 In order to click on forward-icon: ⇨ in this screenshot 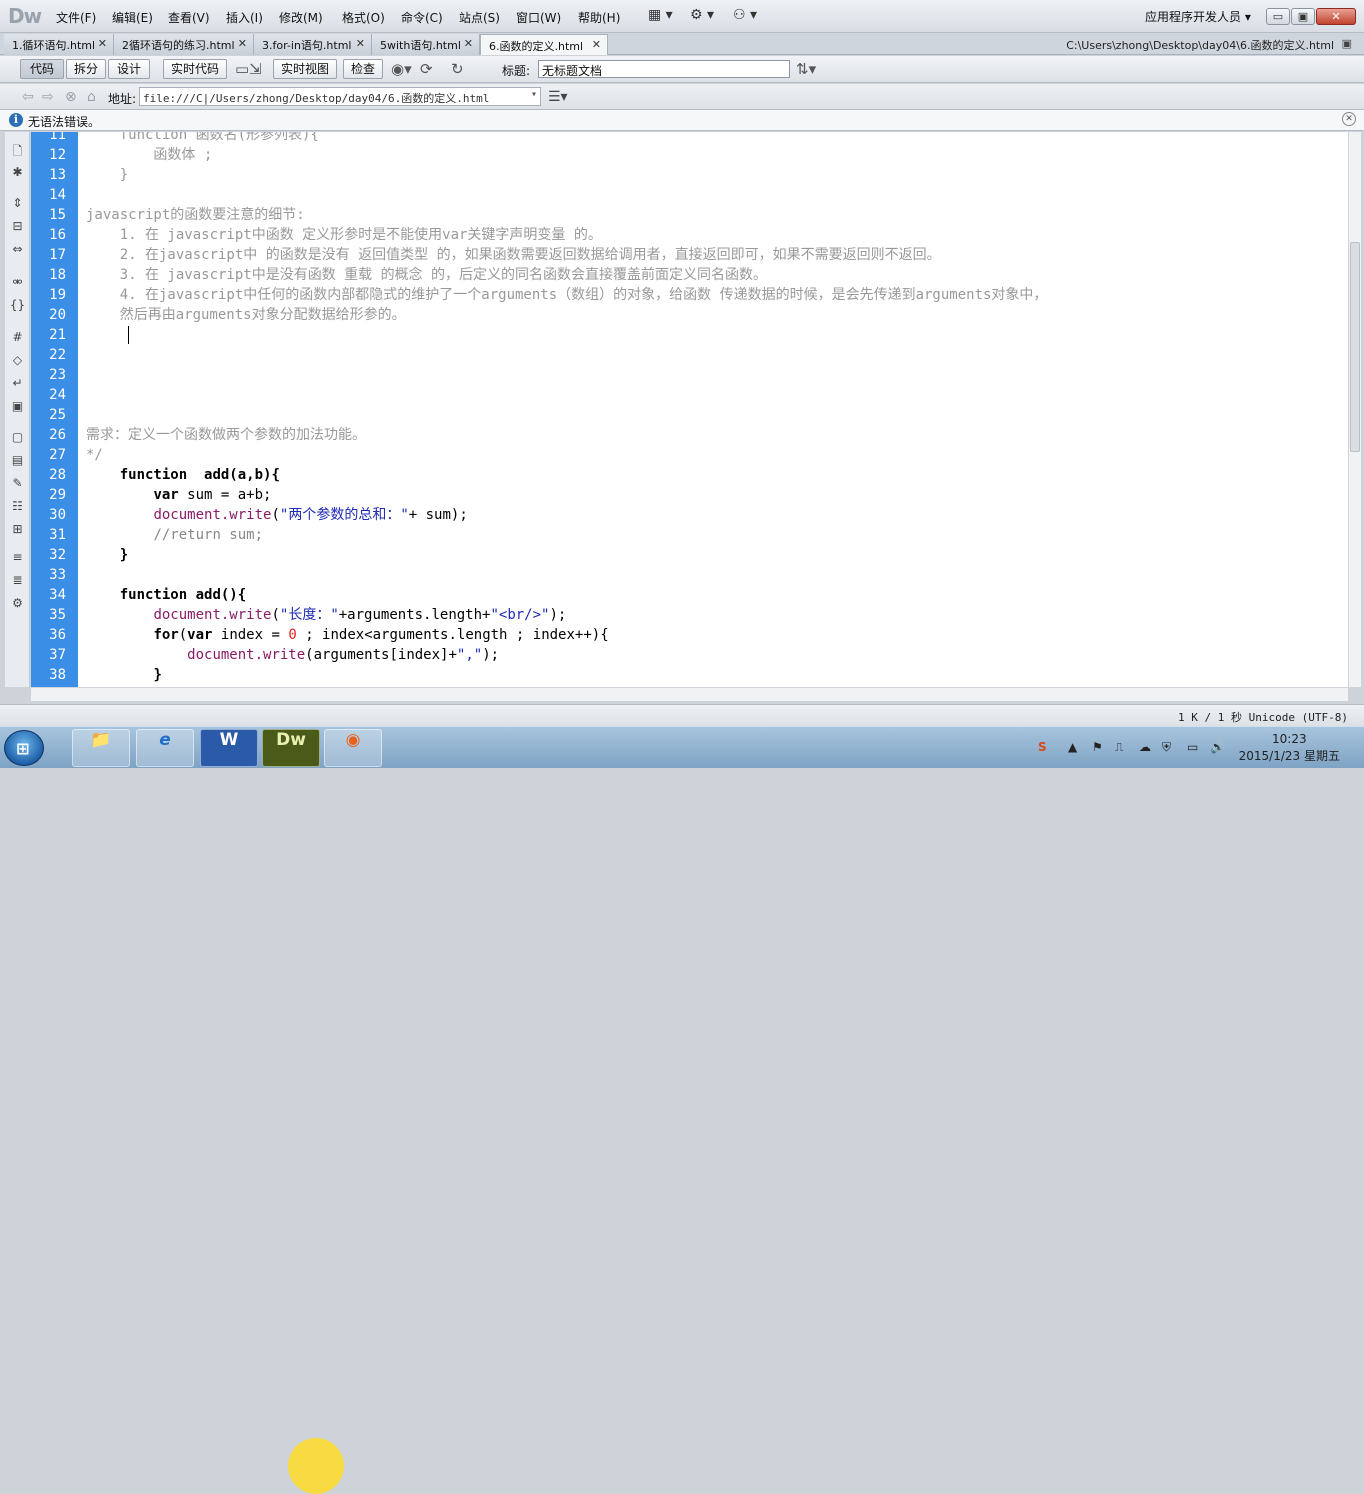, I will do `click(48, 97)`.